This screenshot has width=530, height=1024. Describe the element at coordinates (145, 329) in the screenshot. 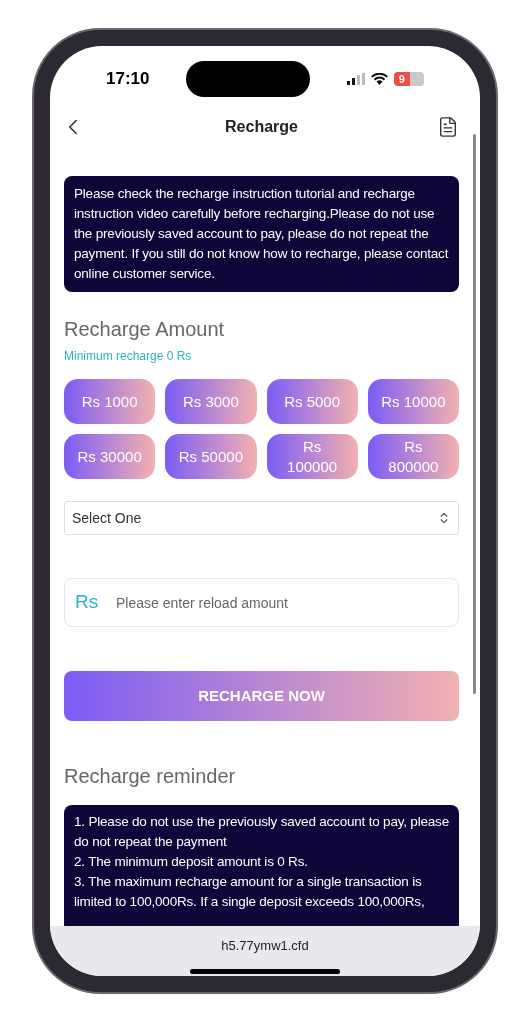

I see `section-title: Recharge Amount` at that location.